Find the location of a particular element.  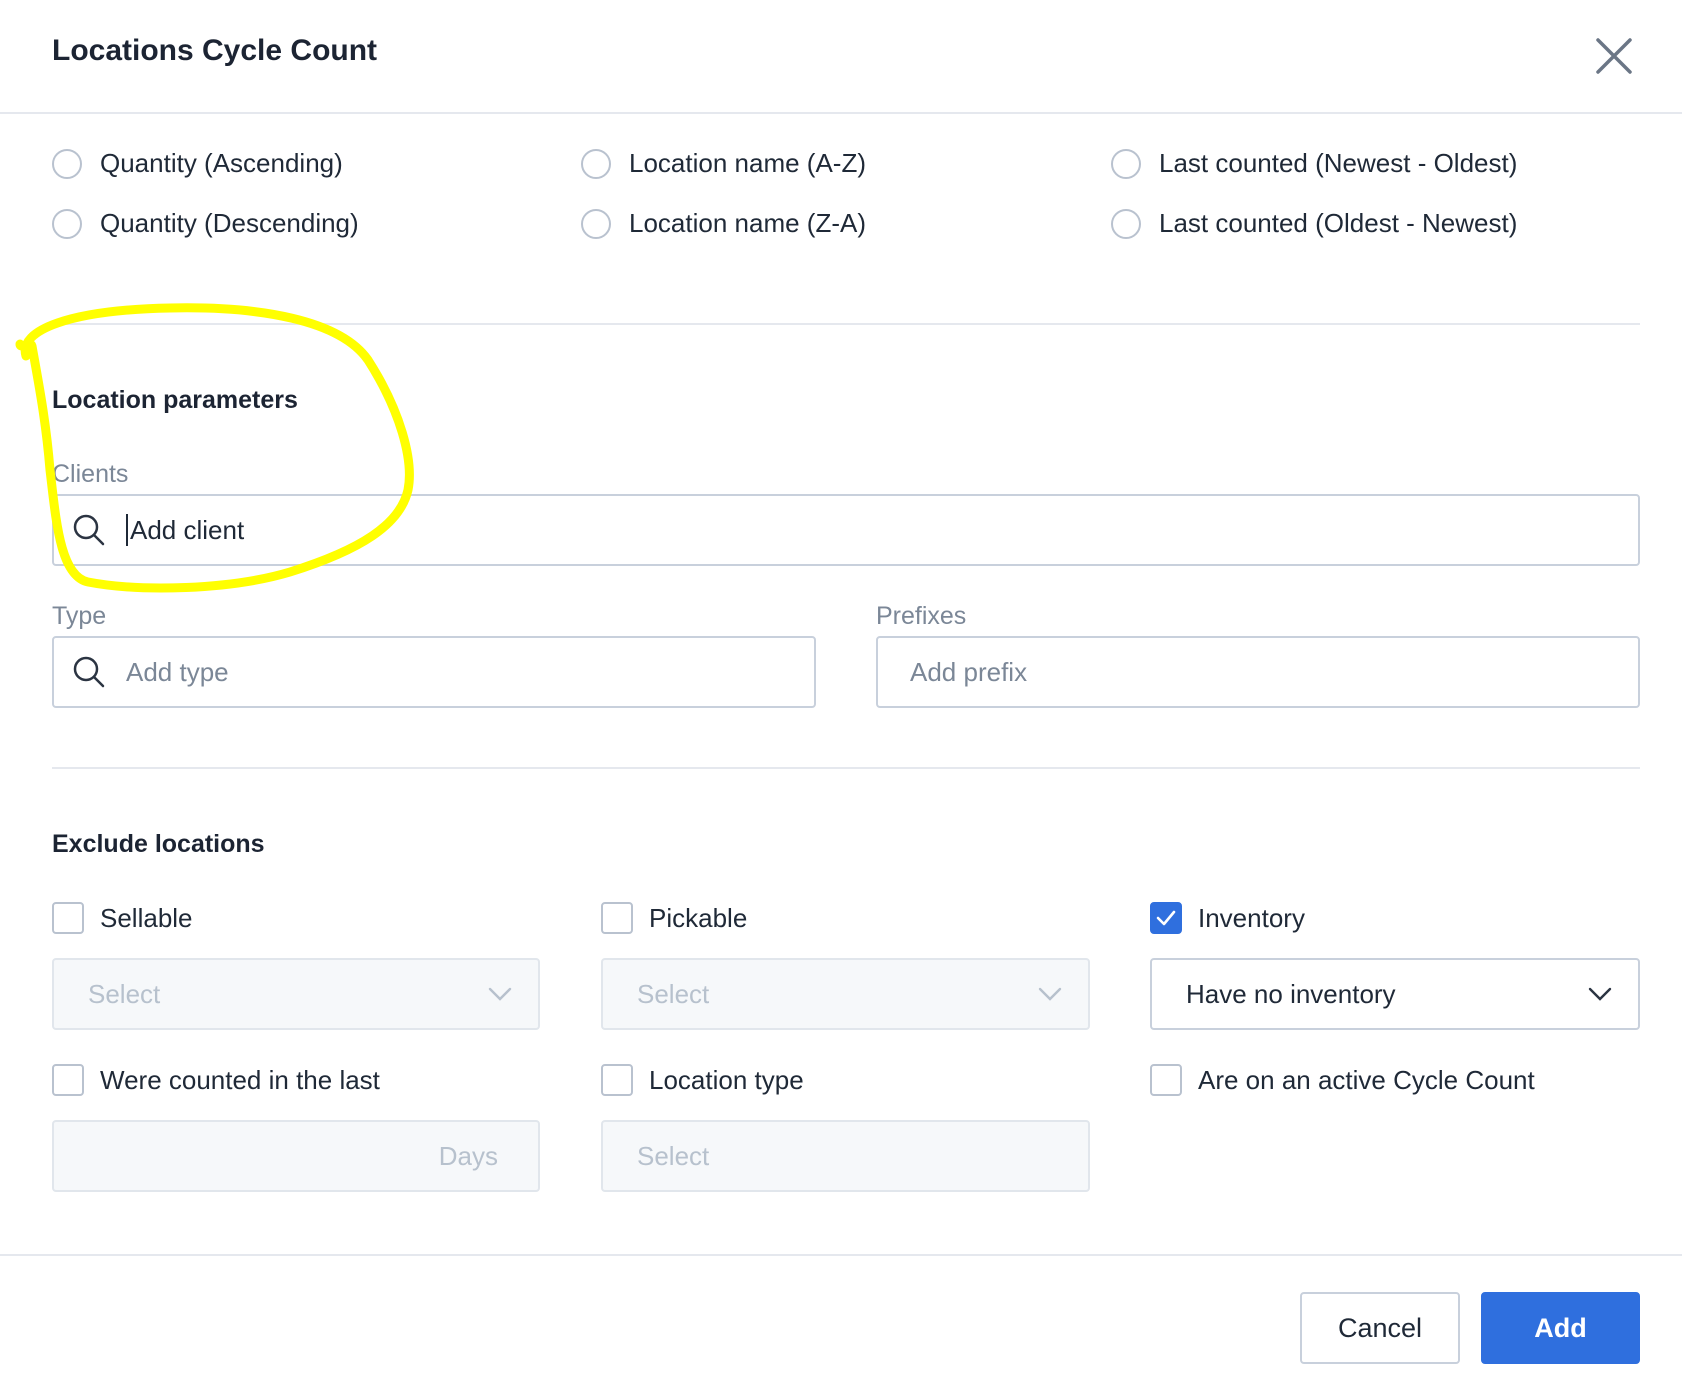

sellable-checkbox is located at coordinates (68, 918).